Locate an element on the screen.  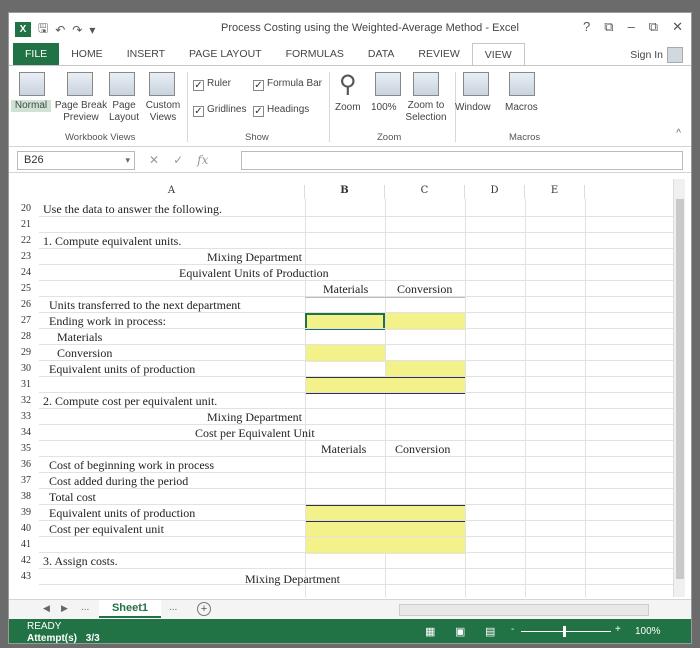
window-icon is located at coordinates (476, 84).